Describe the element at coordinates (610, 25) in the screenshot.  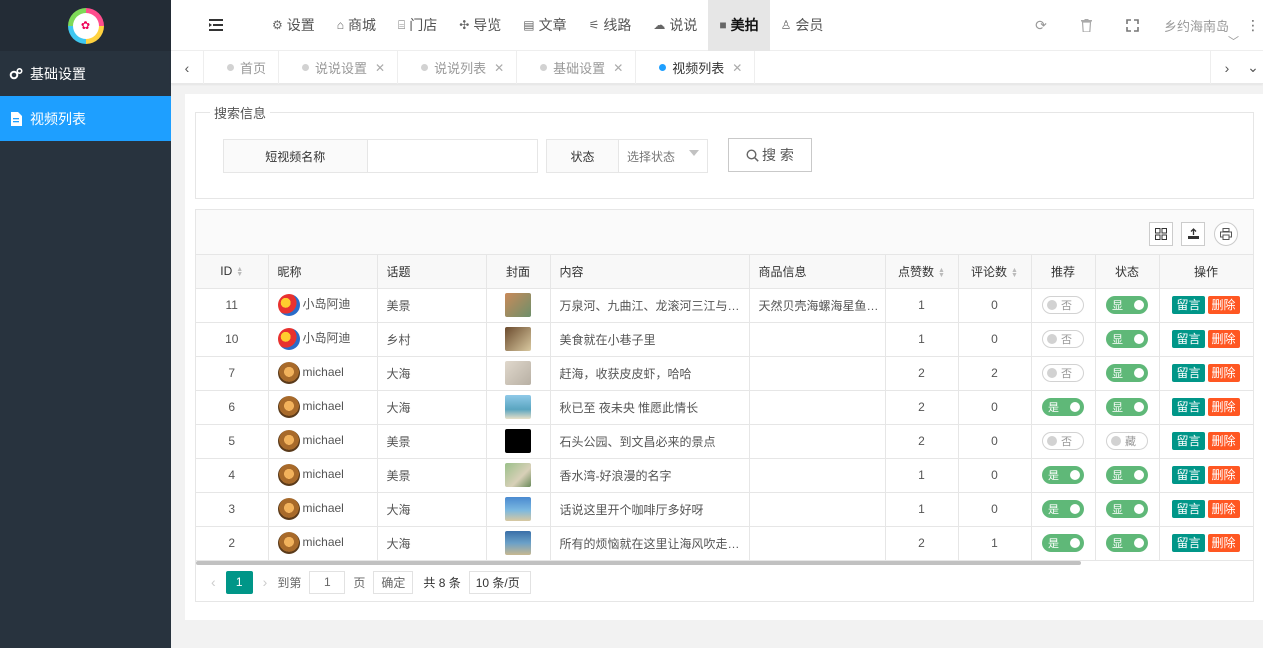
I see `top-menu-route: ⚟ 线路` at that location.